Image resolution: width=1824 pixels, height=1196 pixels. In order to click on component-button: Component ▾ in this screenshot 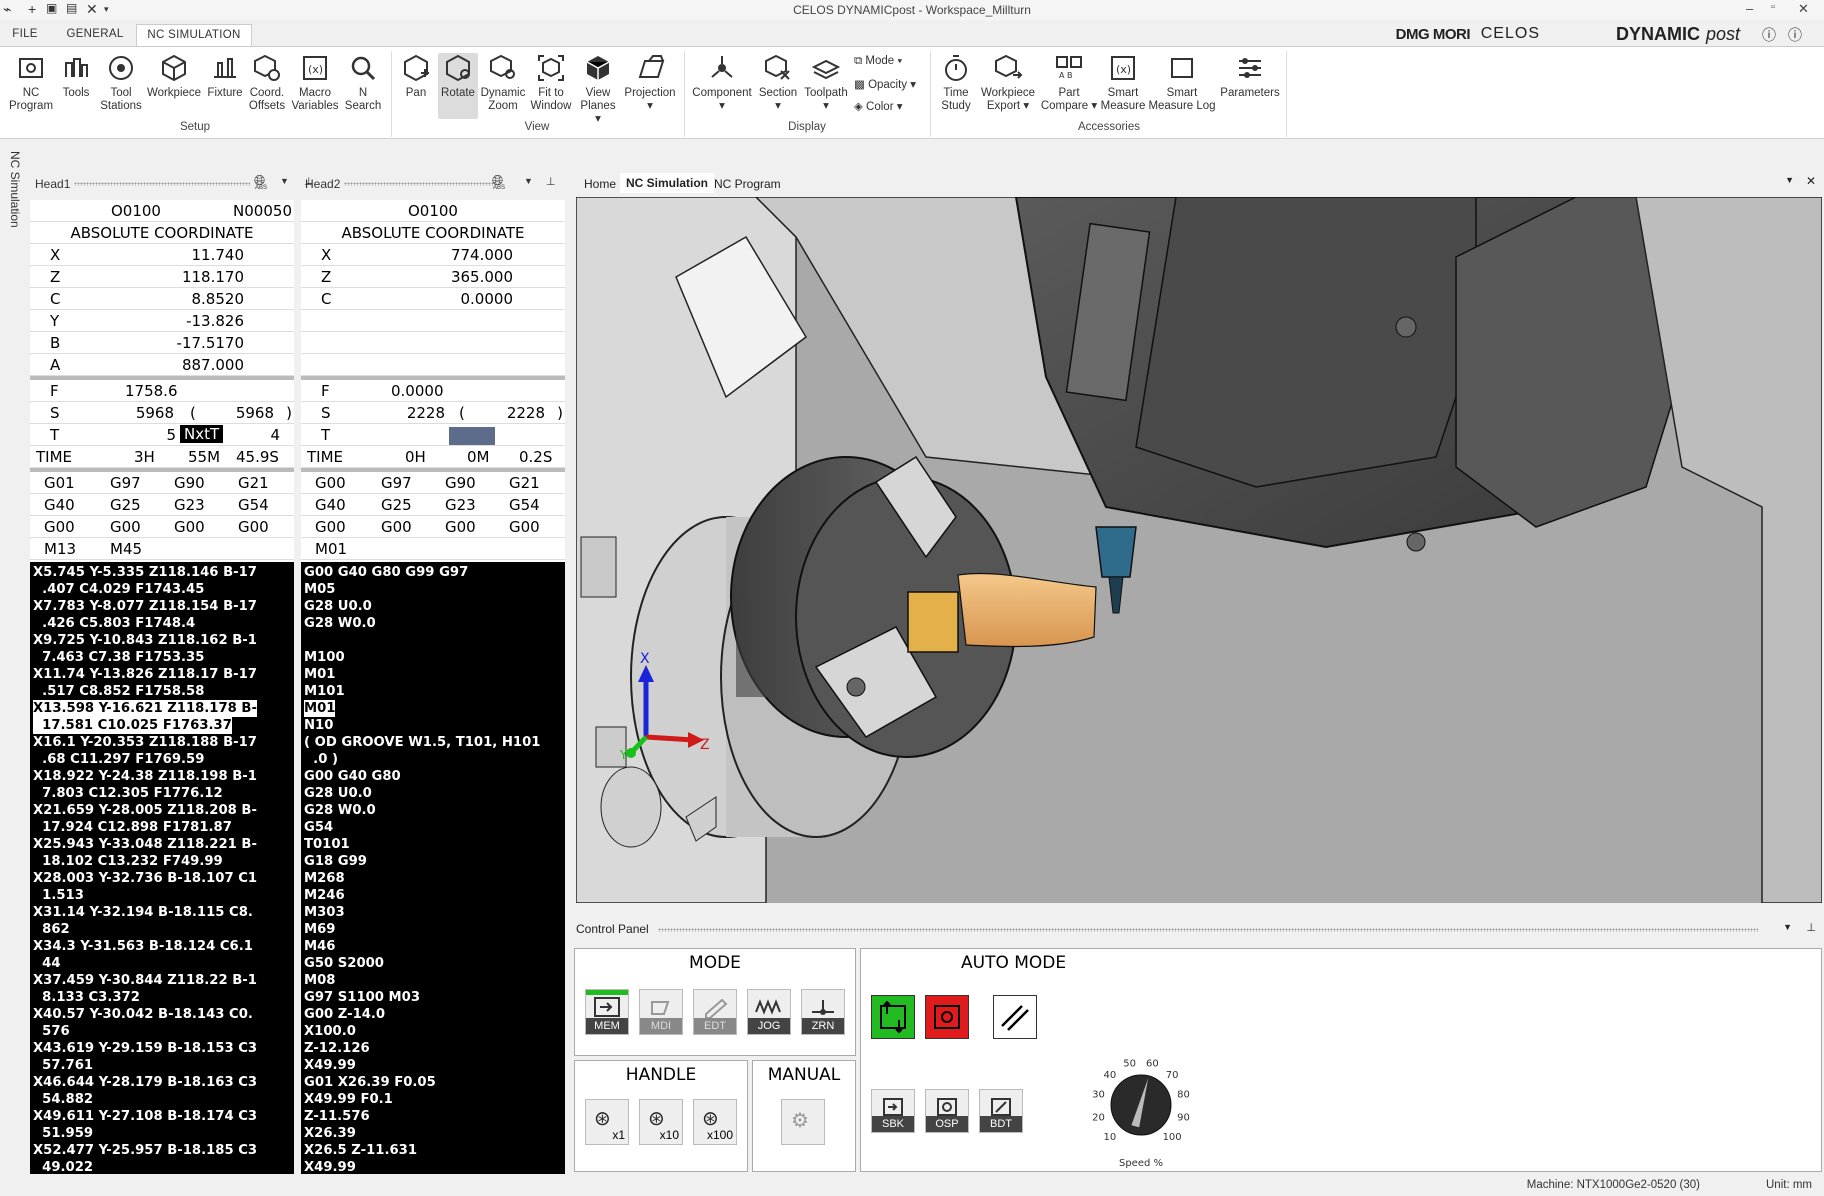, I will do `click(722, 83)`.